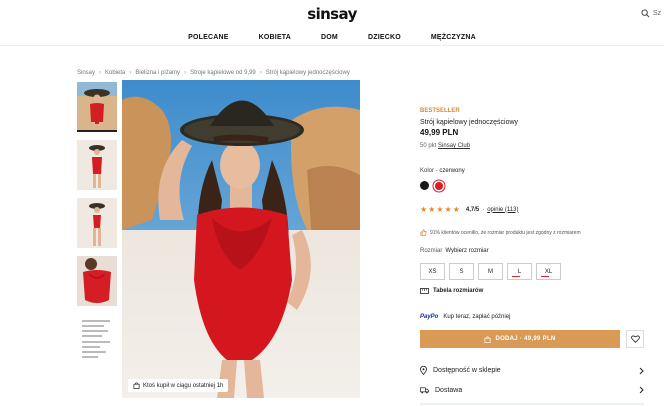 The height and width of the screenshot is (406, 664). I want to click on store-availability-label: Dostępność w sklepie, so click(467, 370).